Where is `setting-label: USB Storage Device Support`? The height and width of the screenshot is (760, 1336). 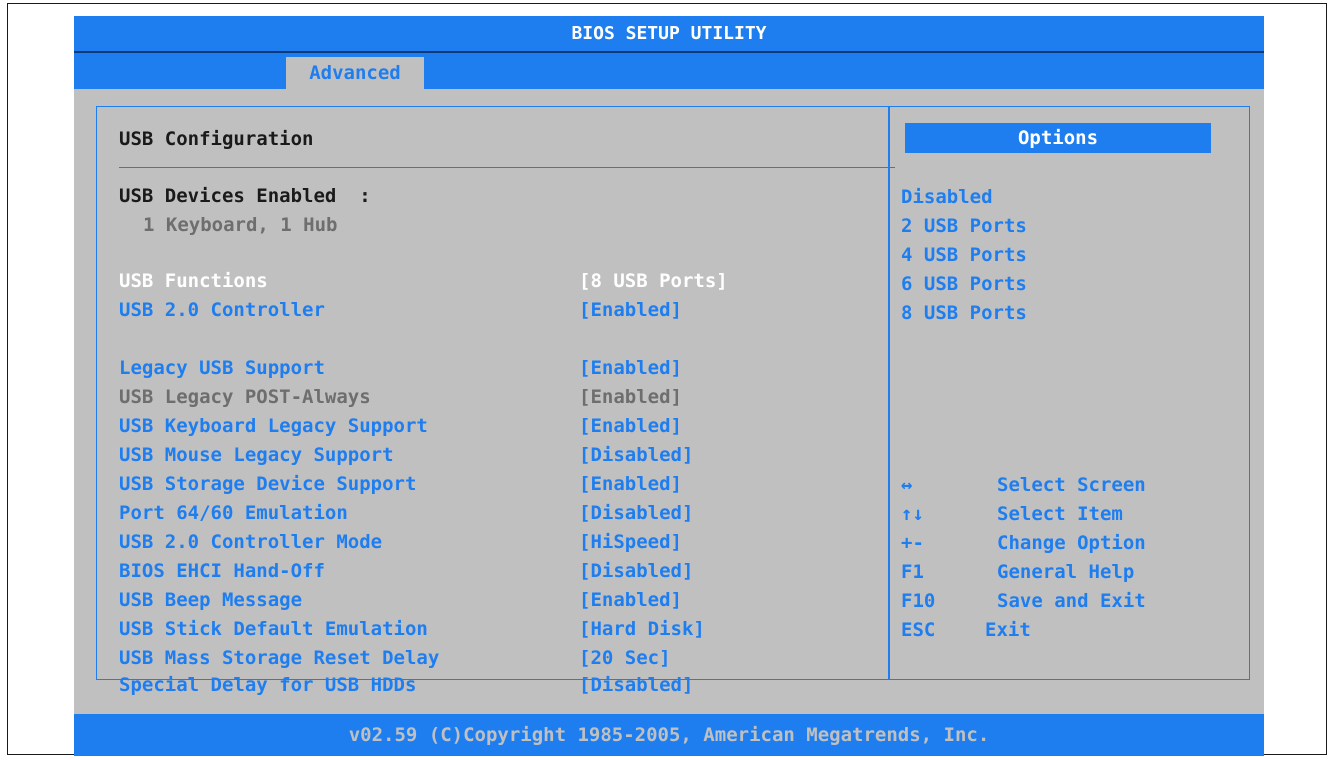
setting-label: USB Storage Device Support is located at coordinates (268, 484).